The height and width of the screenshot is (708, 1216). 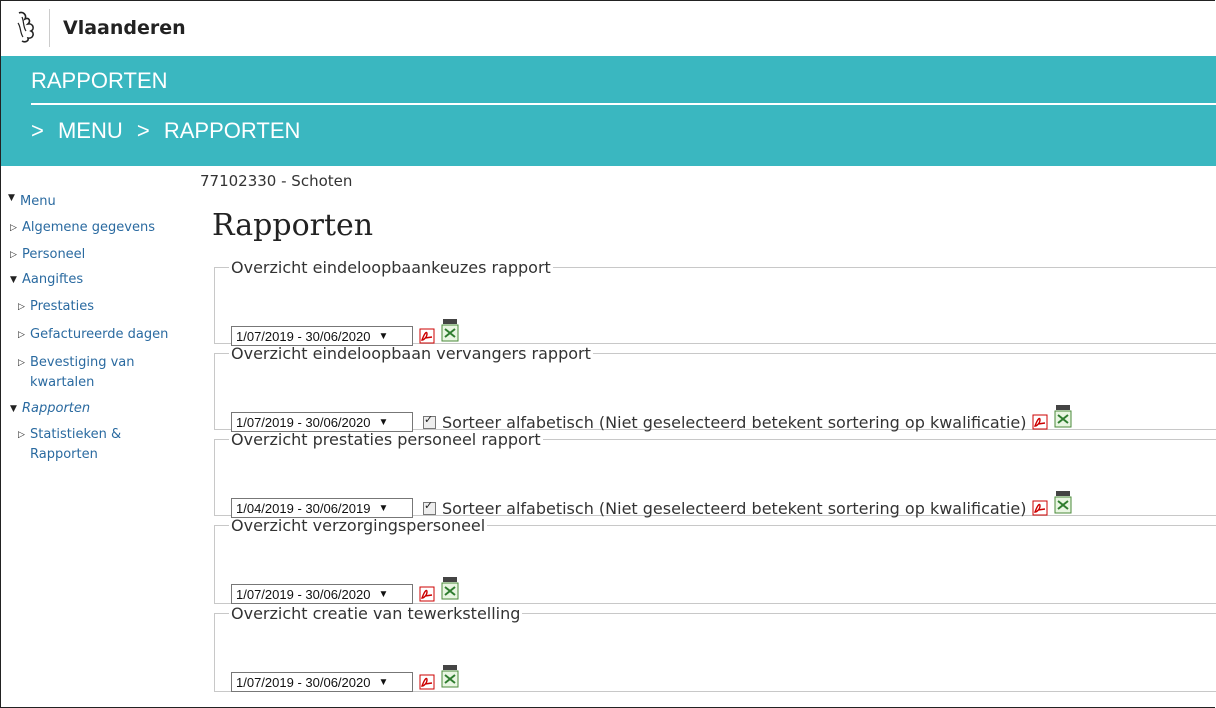 I want to click on brand-name: Vlaanderen, so click(x=124, y=28).